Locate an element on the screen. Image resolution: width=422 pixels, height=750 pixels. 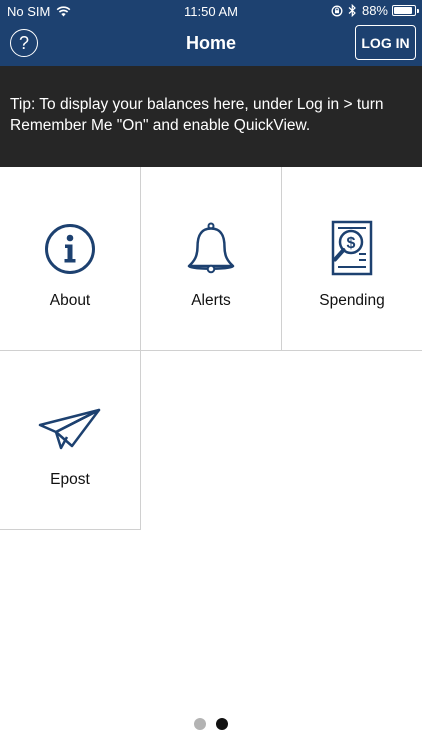
battery-percent: 88% is located at coordinates (374, 10).